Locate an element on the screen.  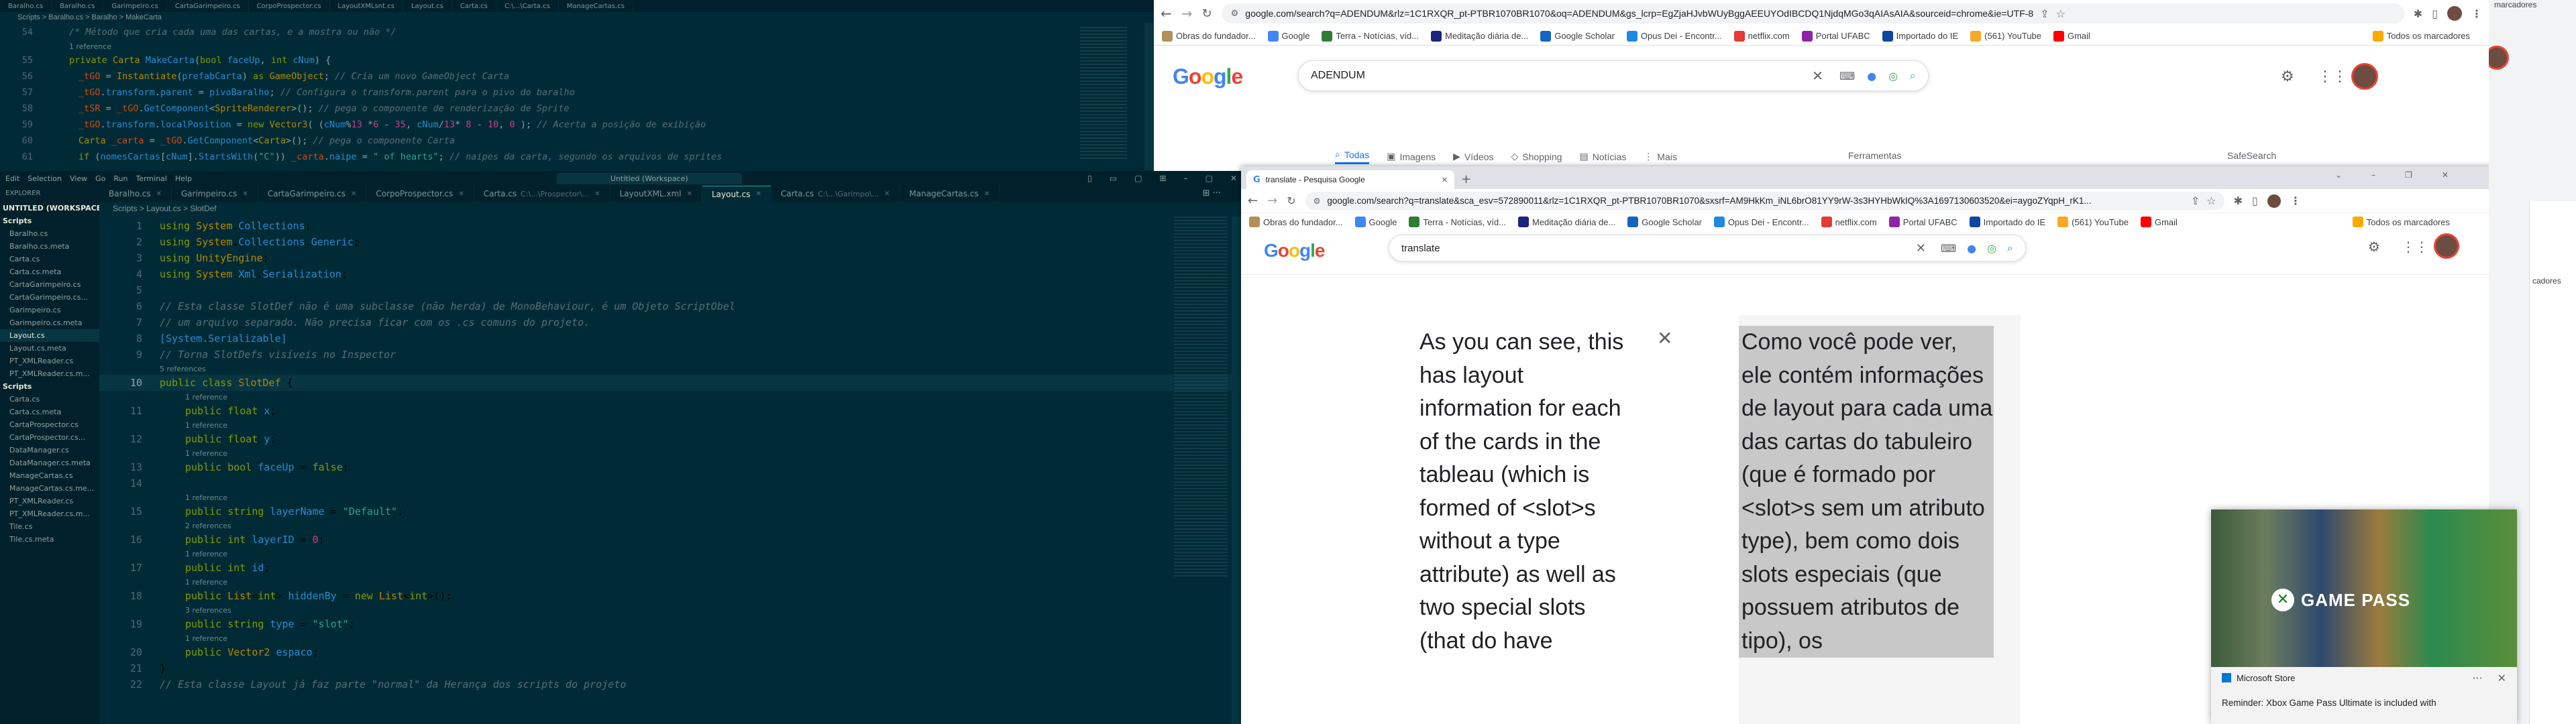
nav-label: Todas is located at coordinates (1356, 154).